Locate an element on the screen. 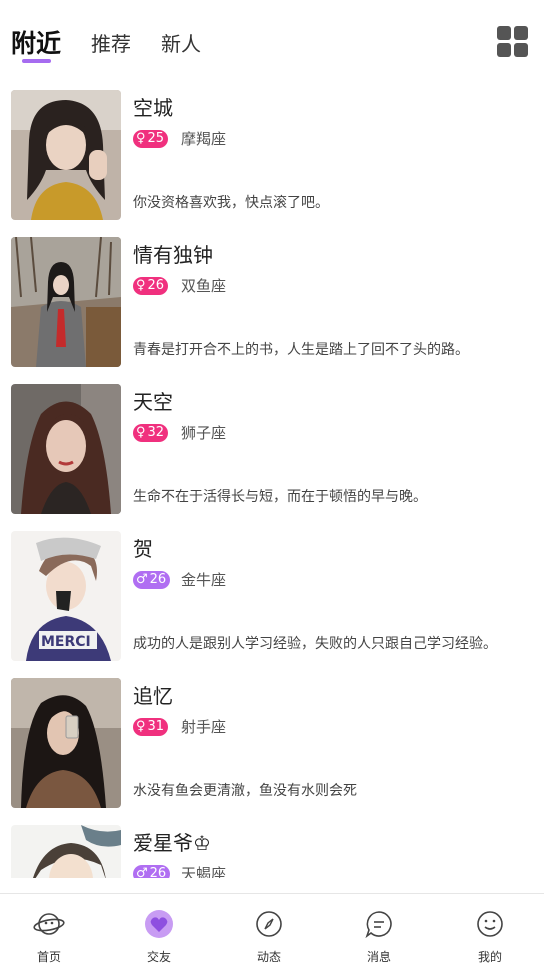 The height and width of the screenshot is (967, 544). zodiac-sign: 射手座 is located at coordinates (204, 727).